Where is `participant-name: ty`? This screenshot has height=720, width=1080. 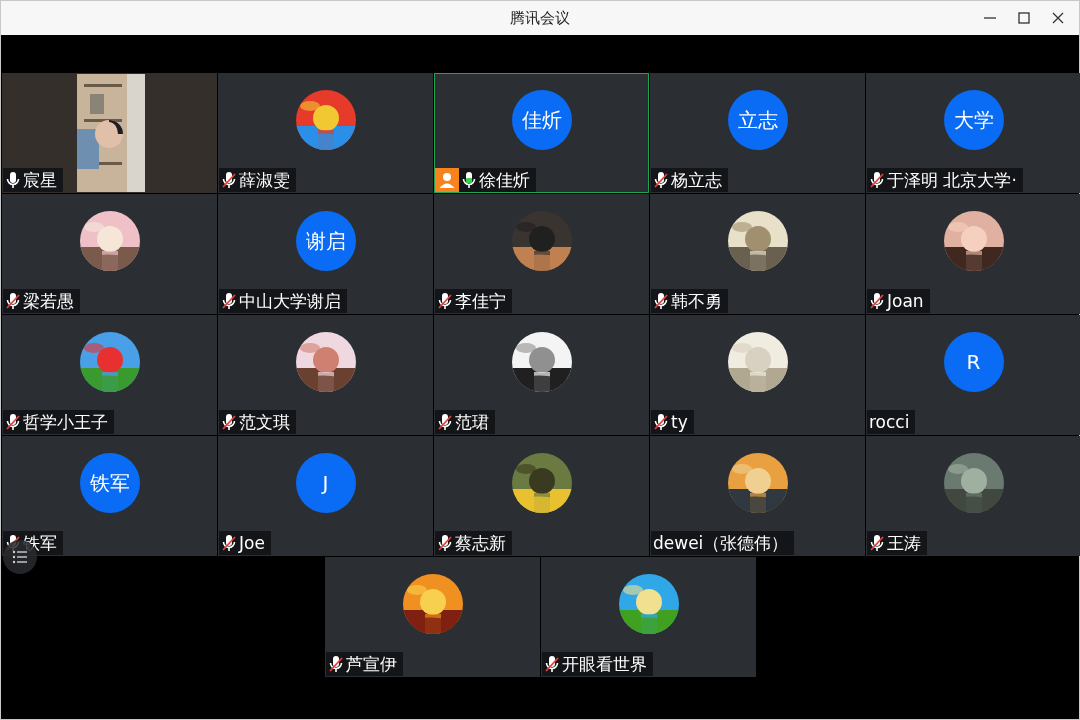 participant-name: ty is located at coordinates (679, 422).